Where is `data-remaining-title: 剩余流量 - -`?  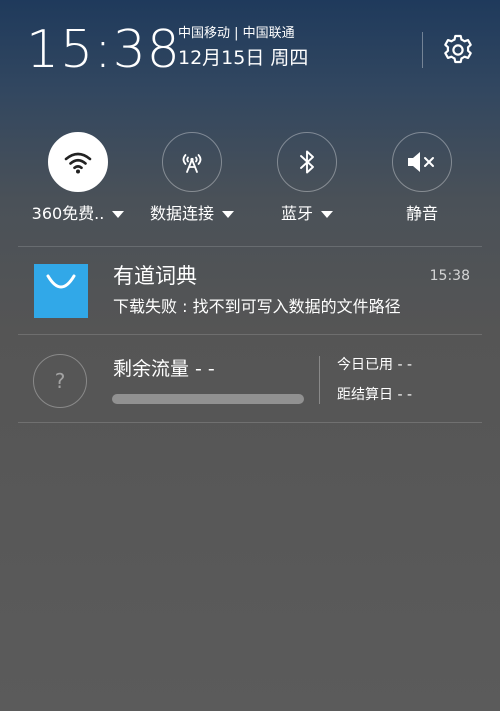
data-remaining-title: 剩余流量 - - is located at coordinates (164, 369).